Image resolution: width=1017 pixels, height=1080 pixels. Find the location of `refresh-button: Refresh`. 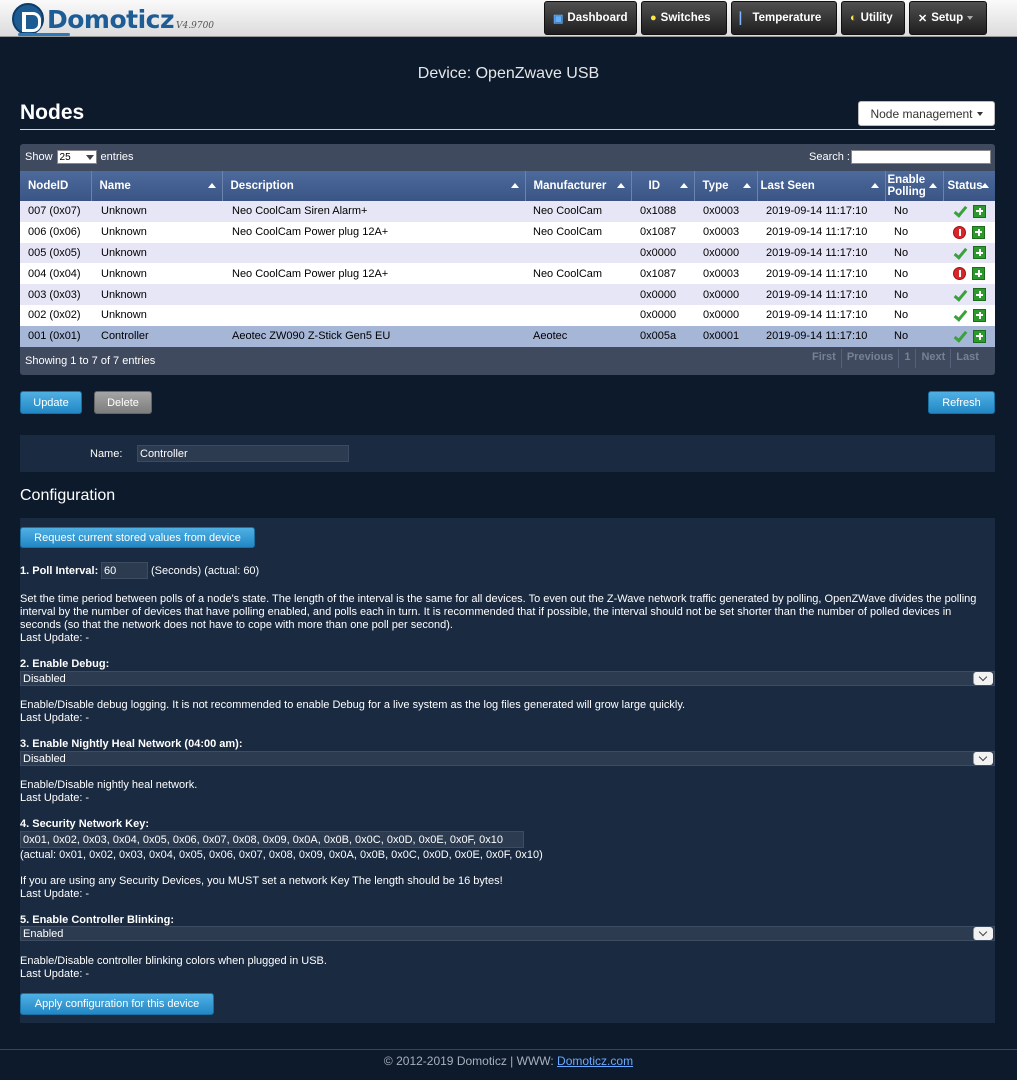

refresh-button: Refresh is located at coordinates (961, 402).